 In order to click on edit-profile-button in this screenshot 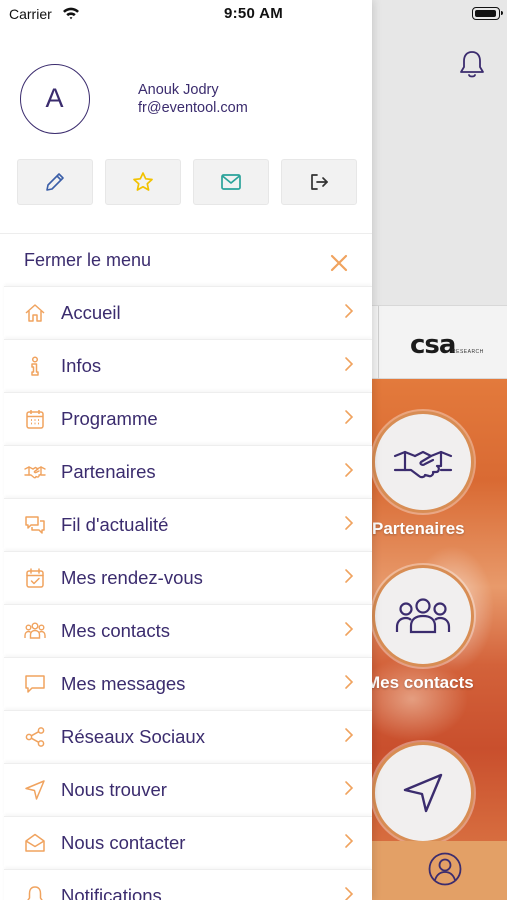, I will do `click(55, 182)`.